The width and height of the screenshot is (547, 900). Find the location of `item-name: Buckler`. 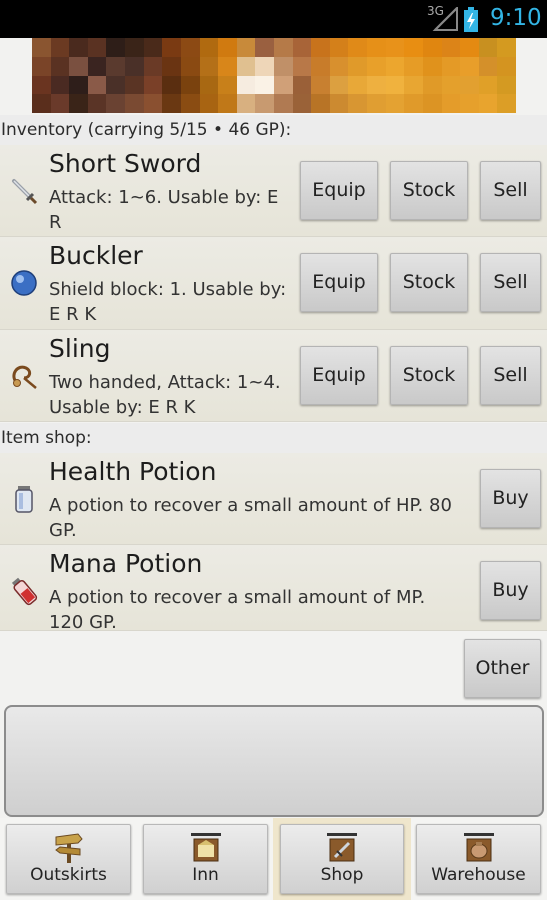

item-name: Buckler is located at coordinates (96, 255).